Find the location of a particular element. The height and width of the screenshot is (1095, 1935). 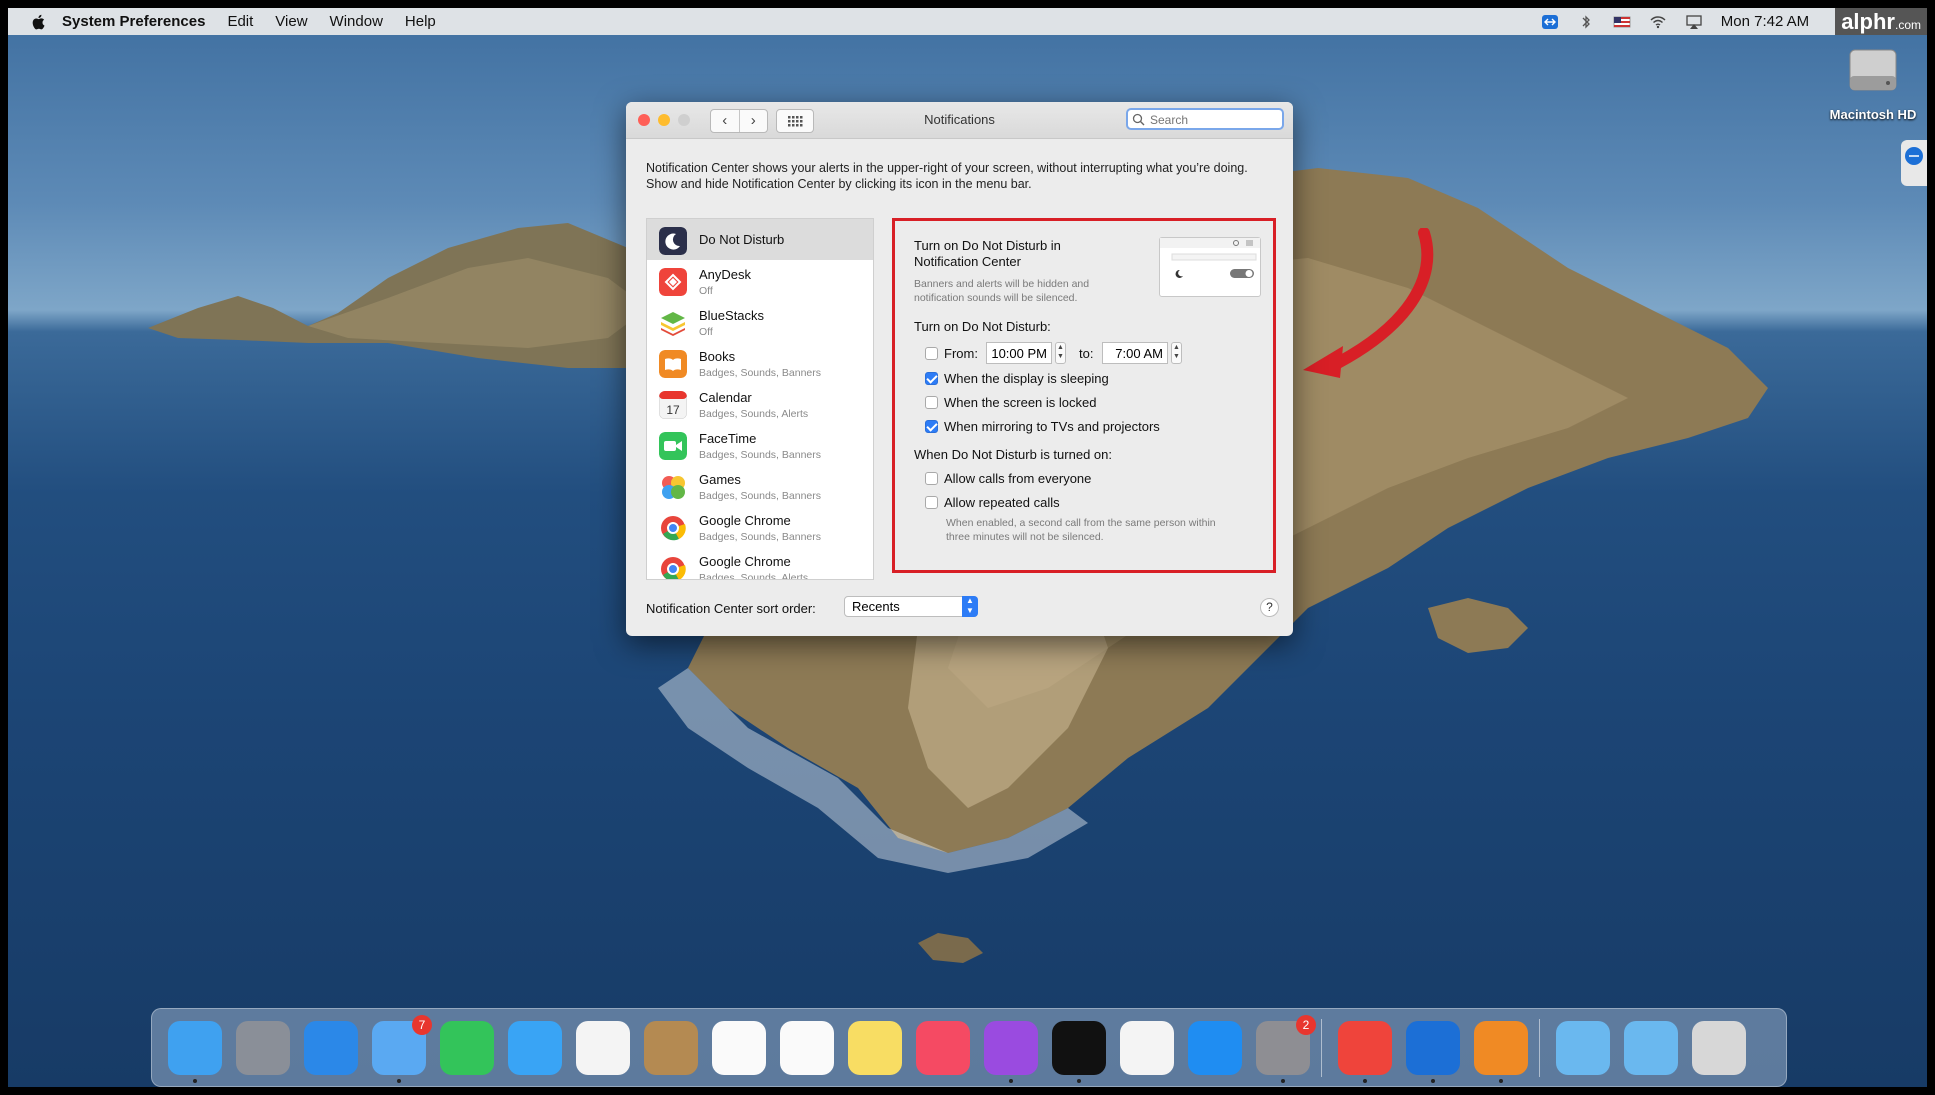

app-row-google-chrome: Google Chrome Badges, Sounds, Banners is located at coordinates (760, 526).